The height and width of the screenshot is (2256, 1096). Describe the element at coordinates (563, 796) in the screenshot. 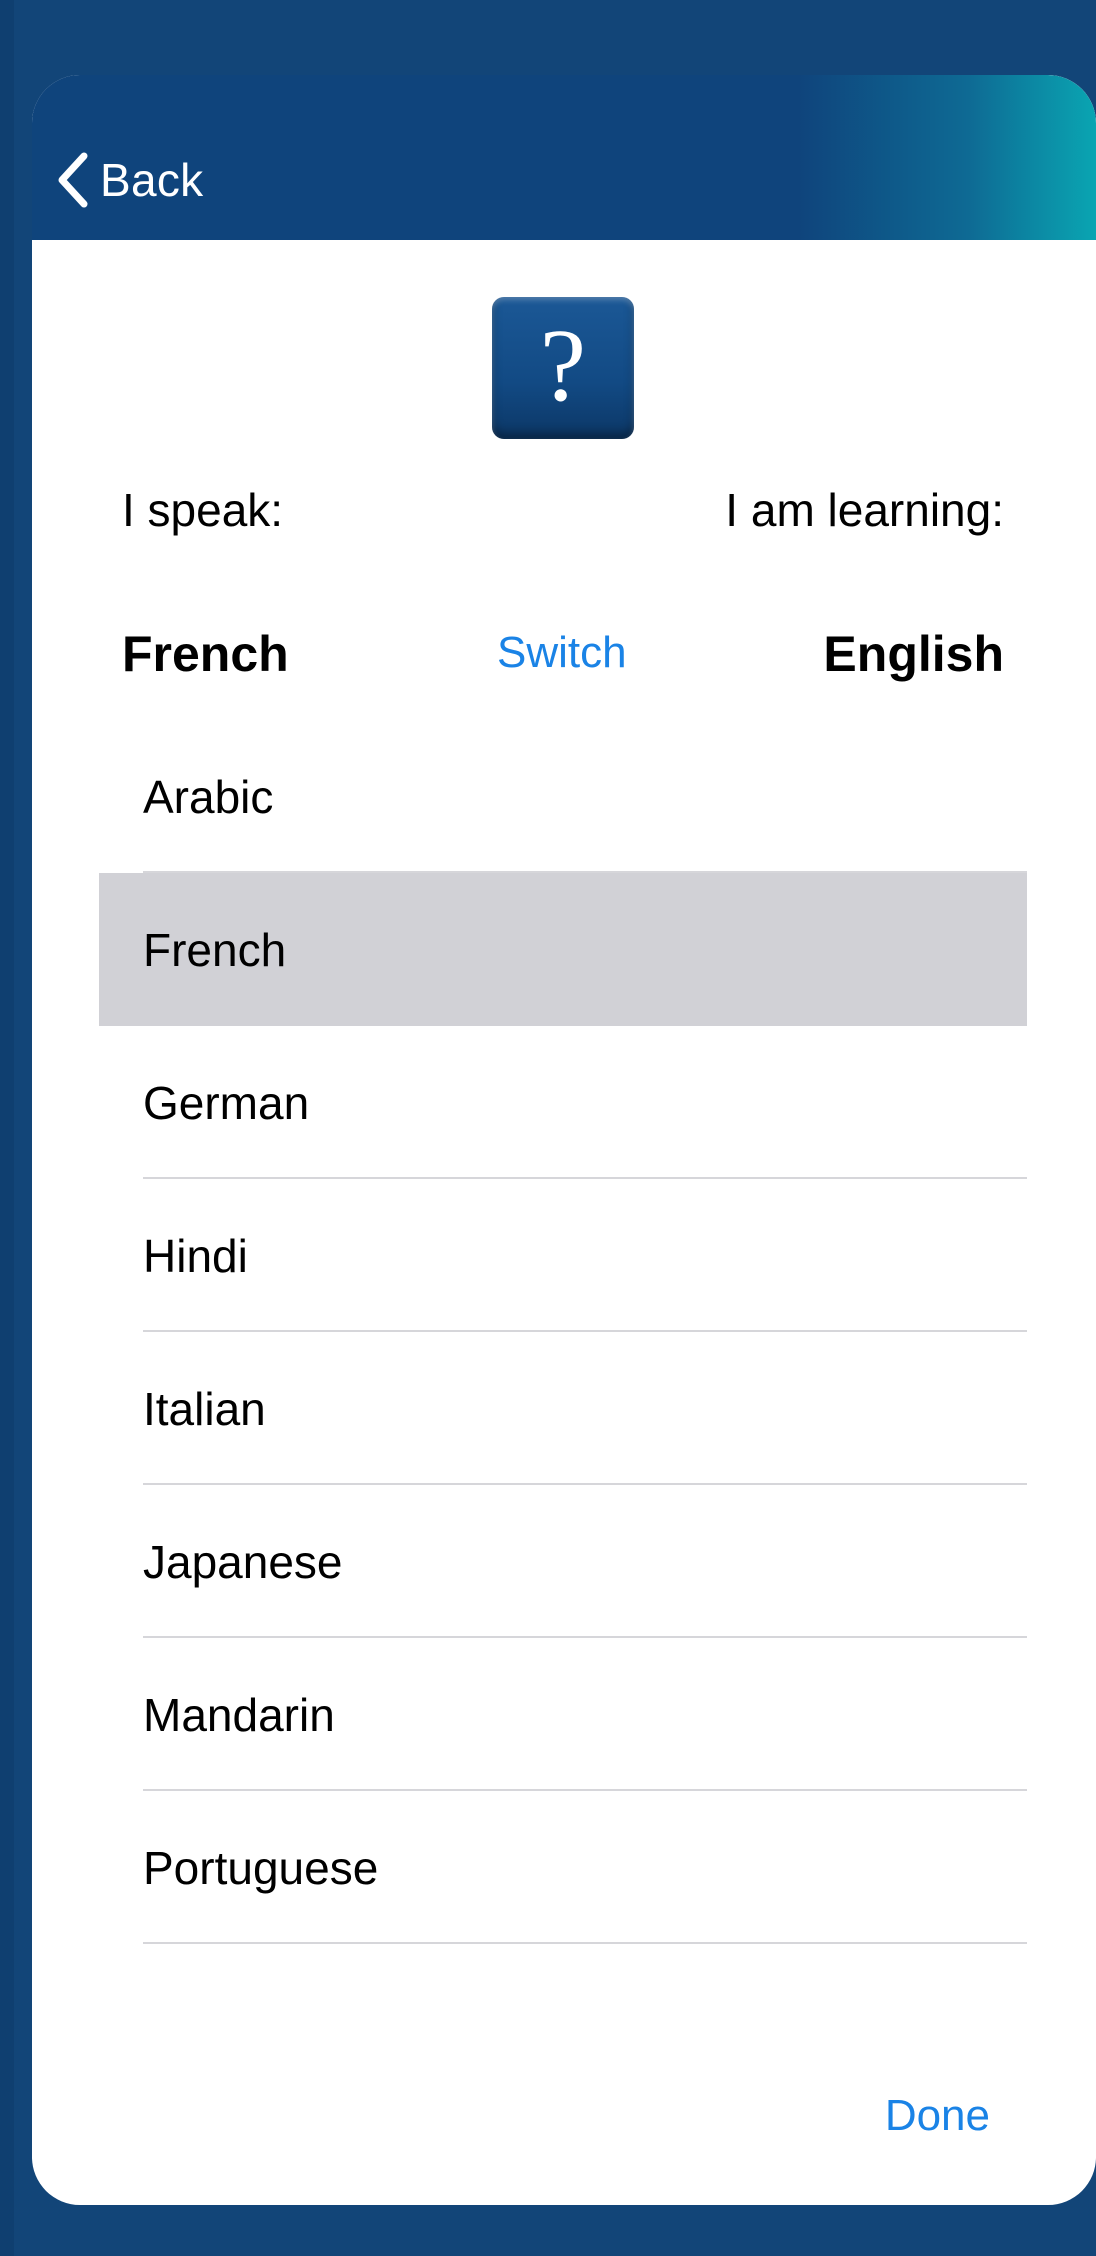

I see `language-row-arabic: Arabic` at that location.